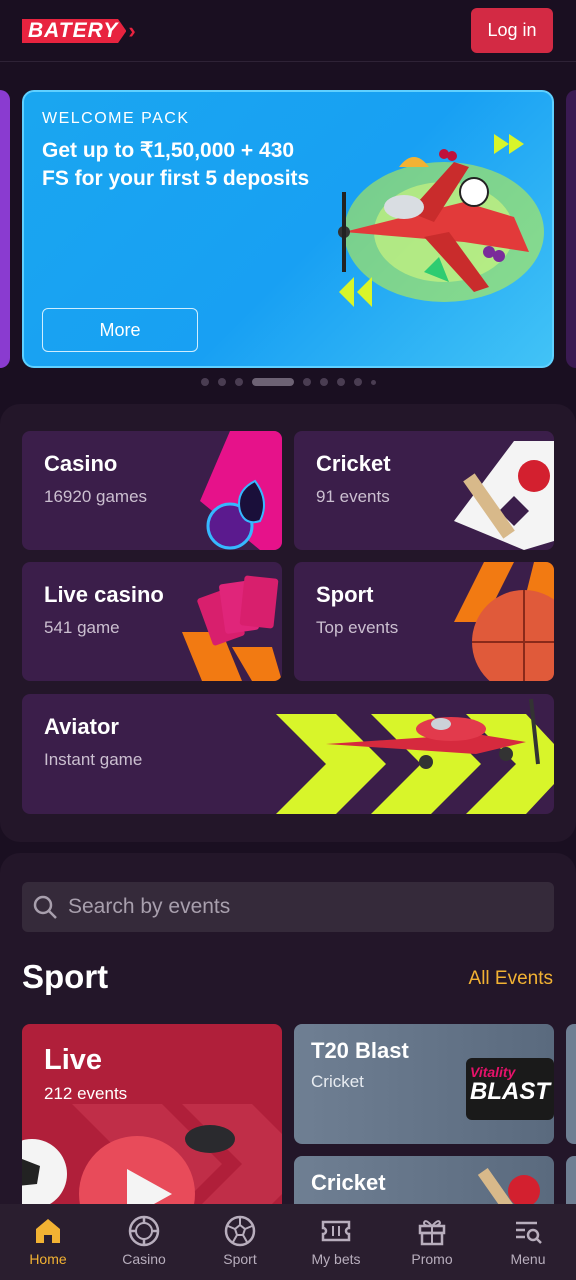 The width and height of the screenshot is (576, 1280). I want to click on nav-label: Menu, so click(528, 1259).